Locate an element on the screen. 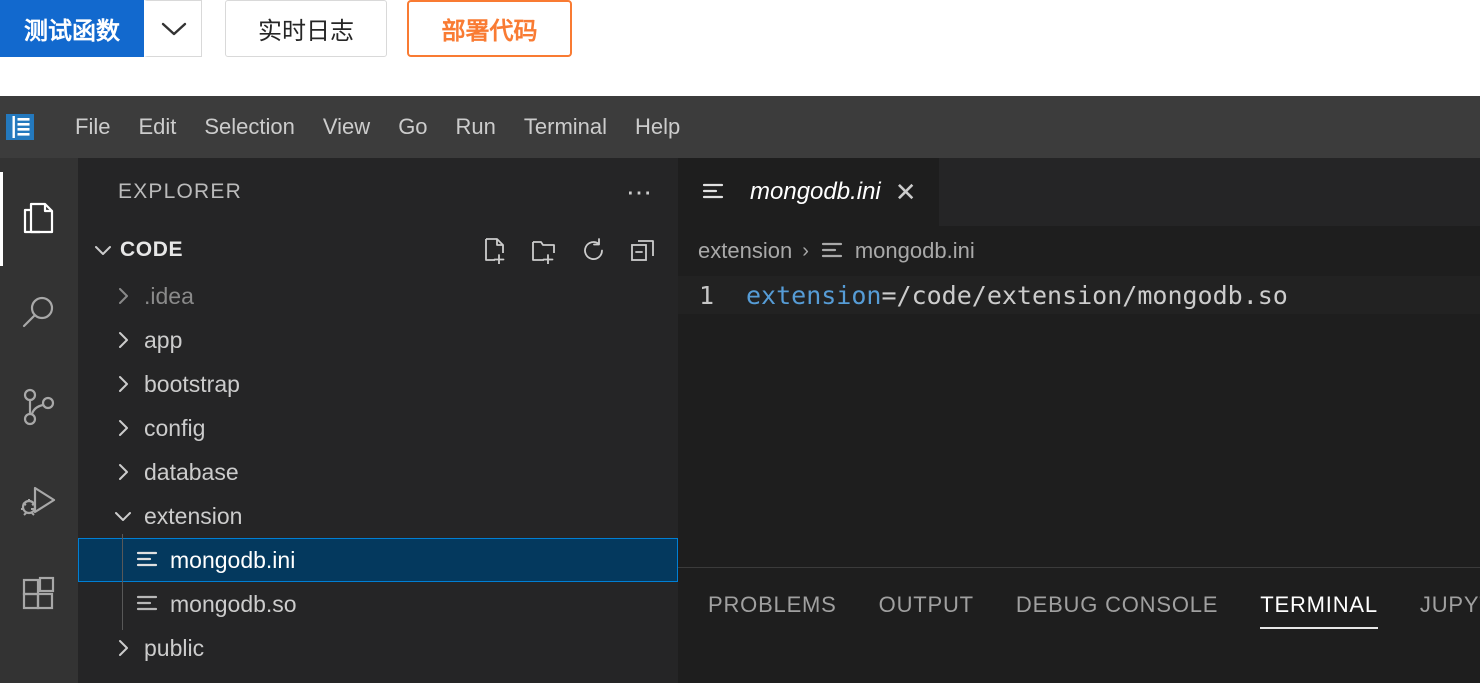  tree-item-label: .idea is located at coordinates (169, 295).